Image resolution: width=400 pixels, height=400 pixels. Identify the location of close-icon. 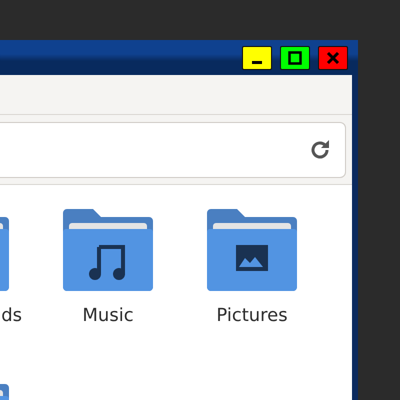
(333, 58).